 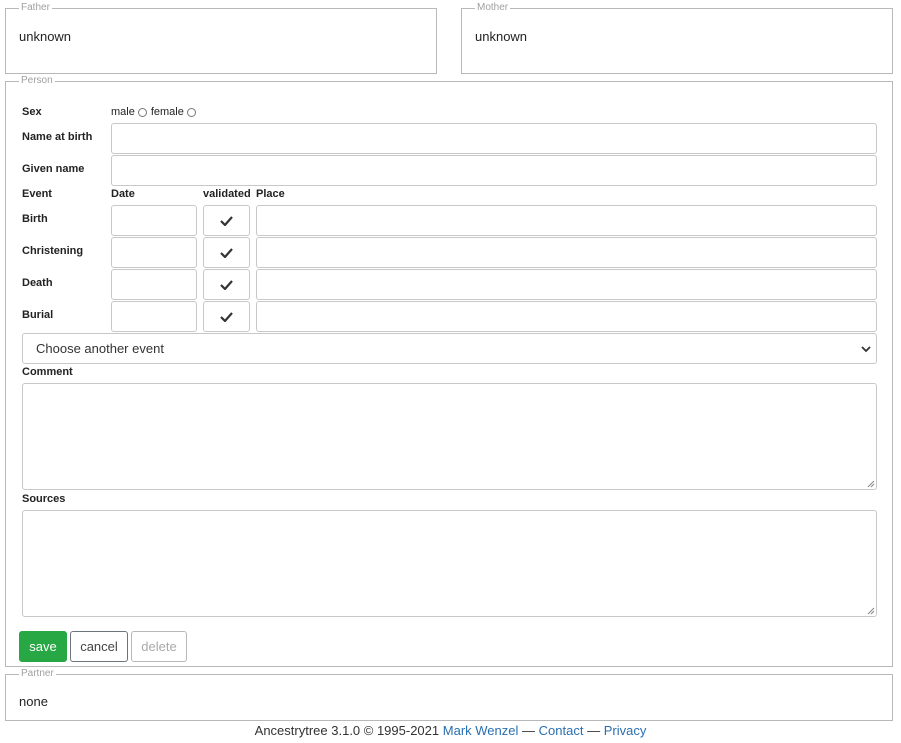 What do you see at coordinates (566, 252) in the screenshot?
I see `christening-place-input` at bounding box center [566, 252].